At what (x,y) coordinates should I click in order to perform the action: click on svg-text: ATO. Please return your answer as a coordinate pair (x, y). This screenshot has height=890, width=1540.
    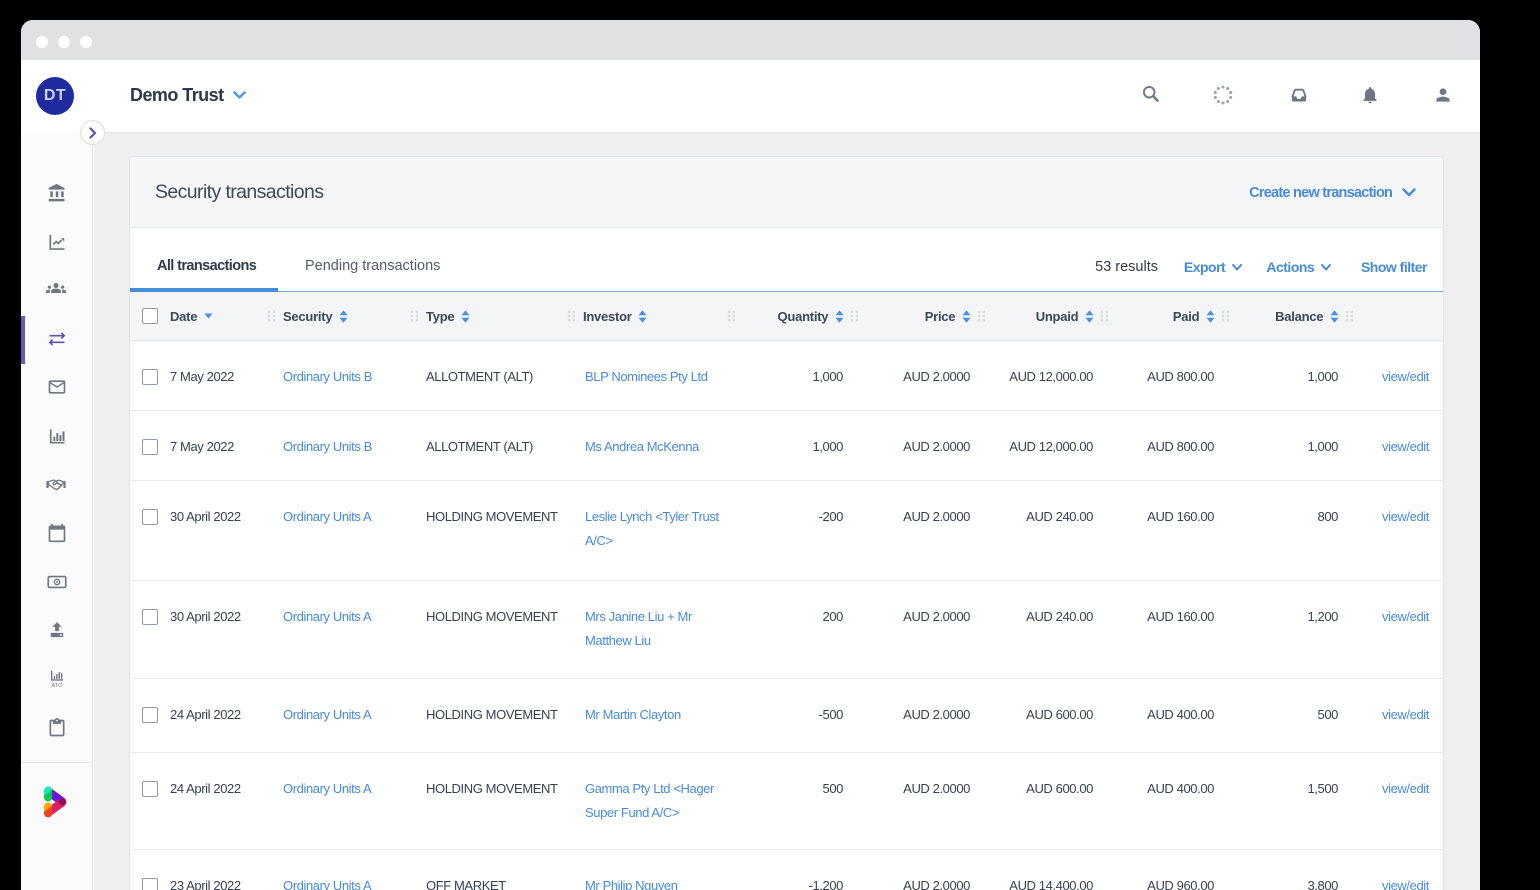
    Looking at the image, I should click on (57, 685).